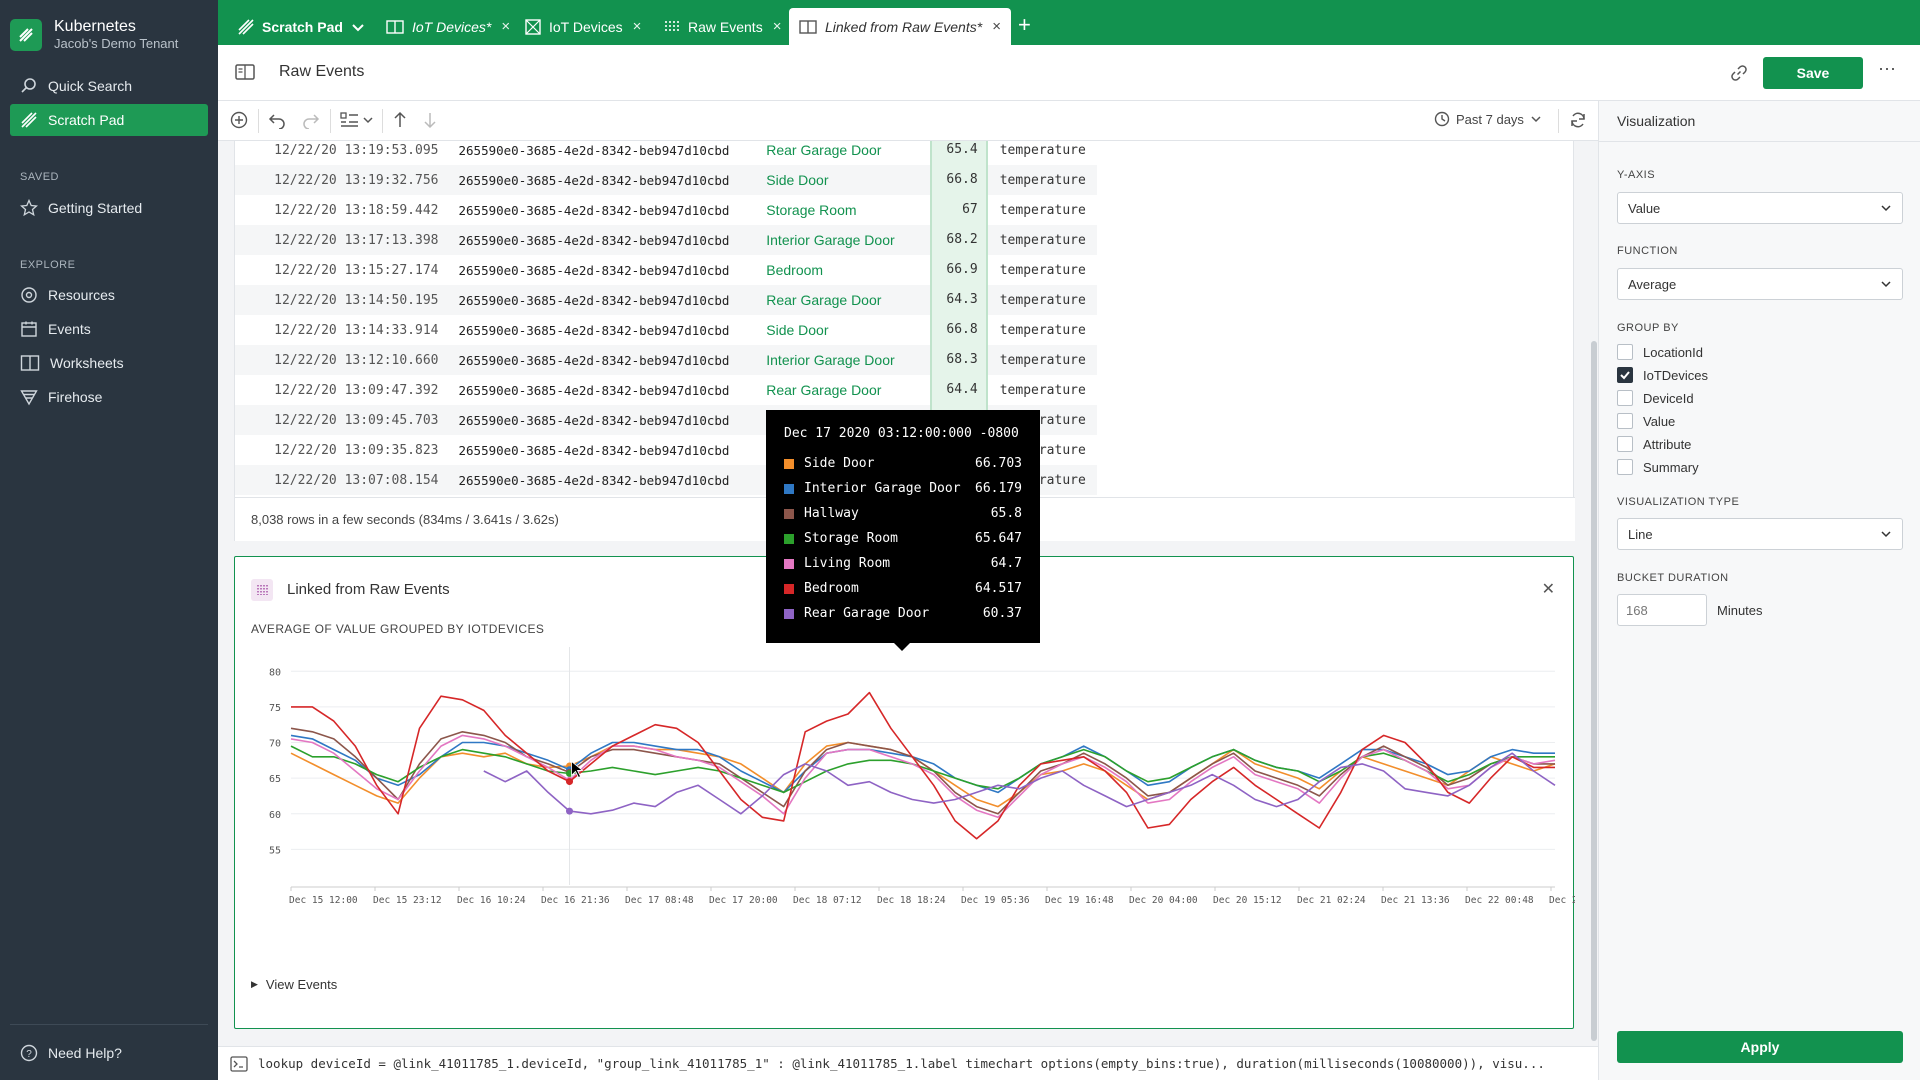 The image size is (1920, 1080). I want to click on undo-icon, so click(277, 120).